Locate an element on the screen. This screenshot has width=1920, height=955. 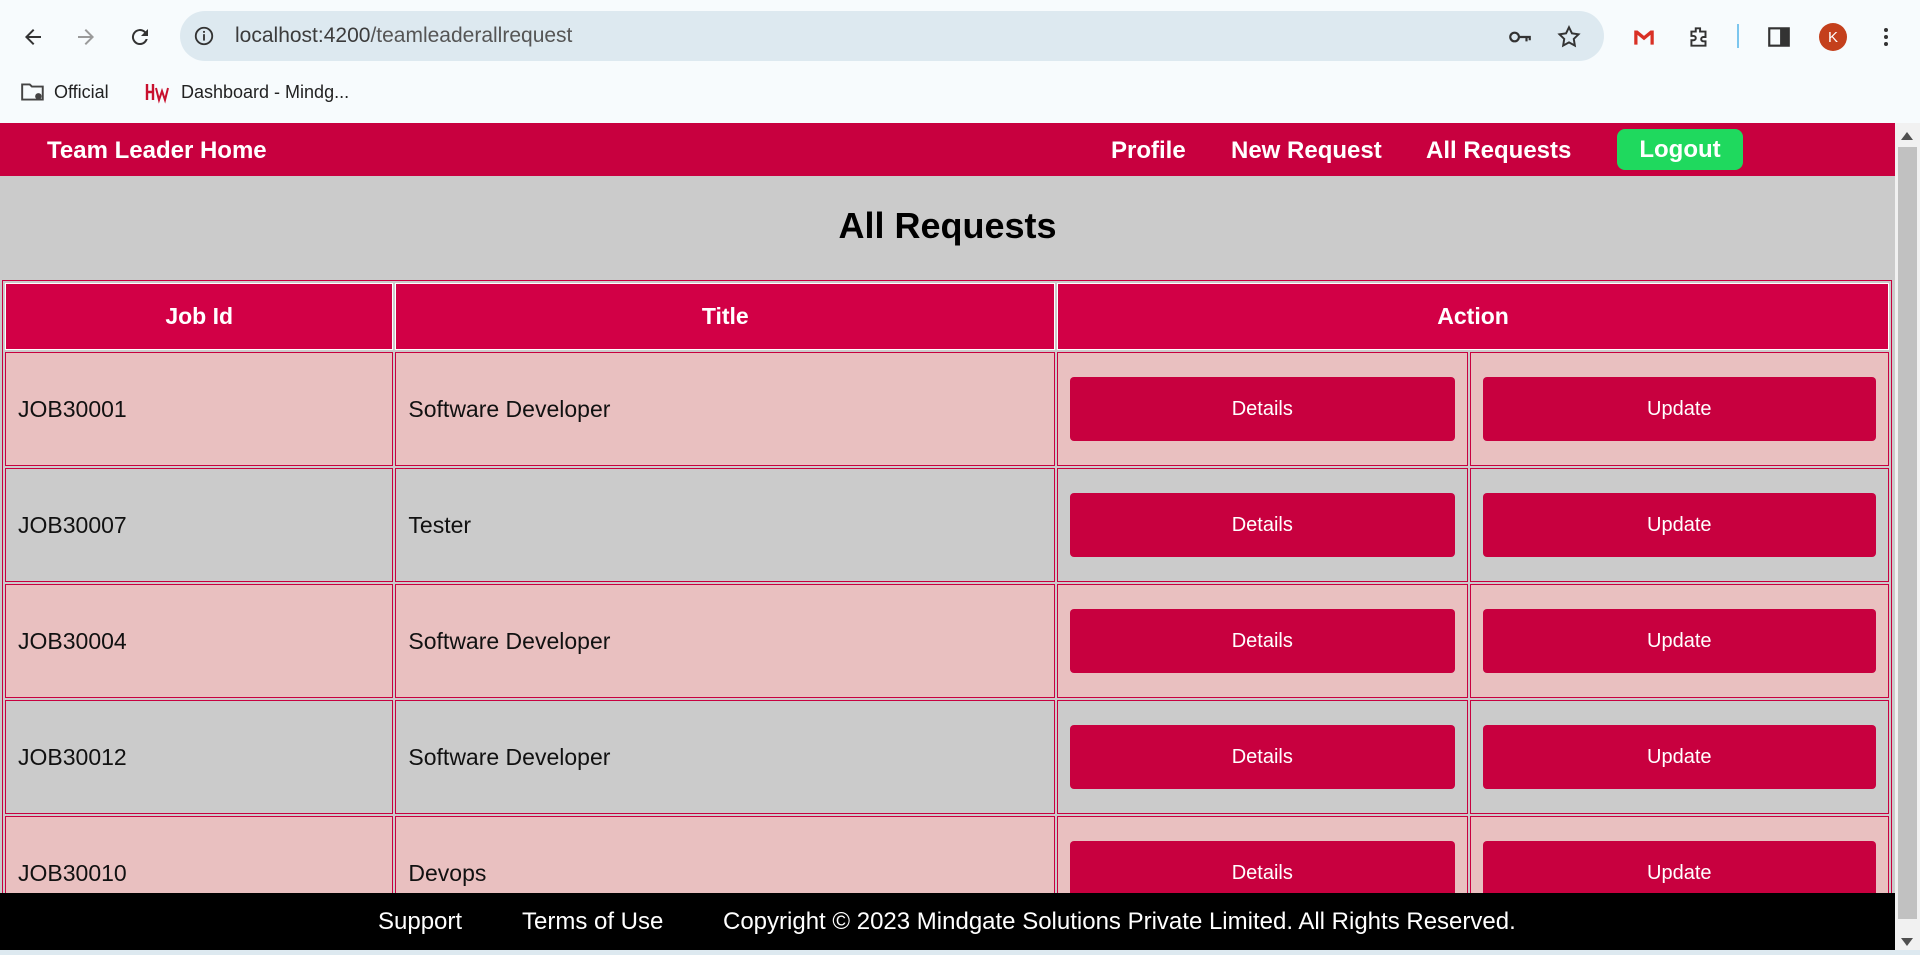
avatar-letter: K is located at coordinates (1832, 37).